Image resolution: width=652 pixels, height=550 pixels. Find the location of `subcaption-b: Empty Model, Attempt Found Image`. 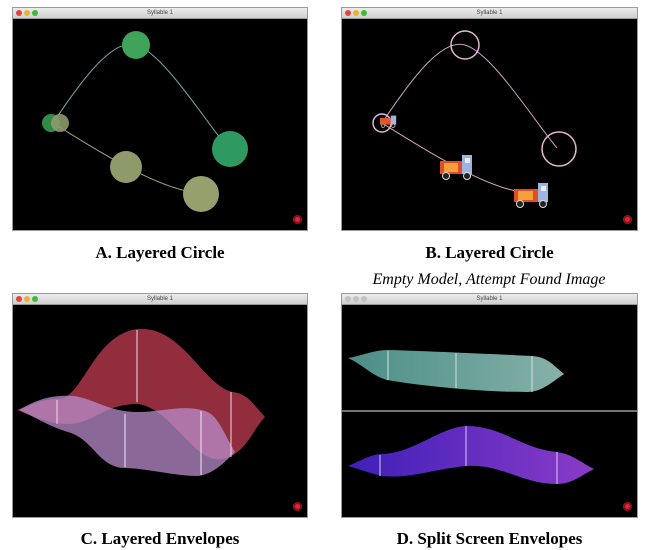

subcaption-b: Empty Model, Attempt Found Image is located at coordinates (489, 279).